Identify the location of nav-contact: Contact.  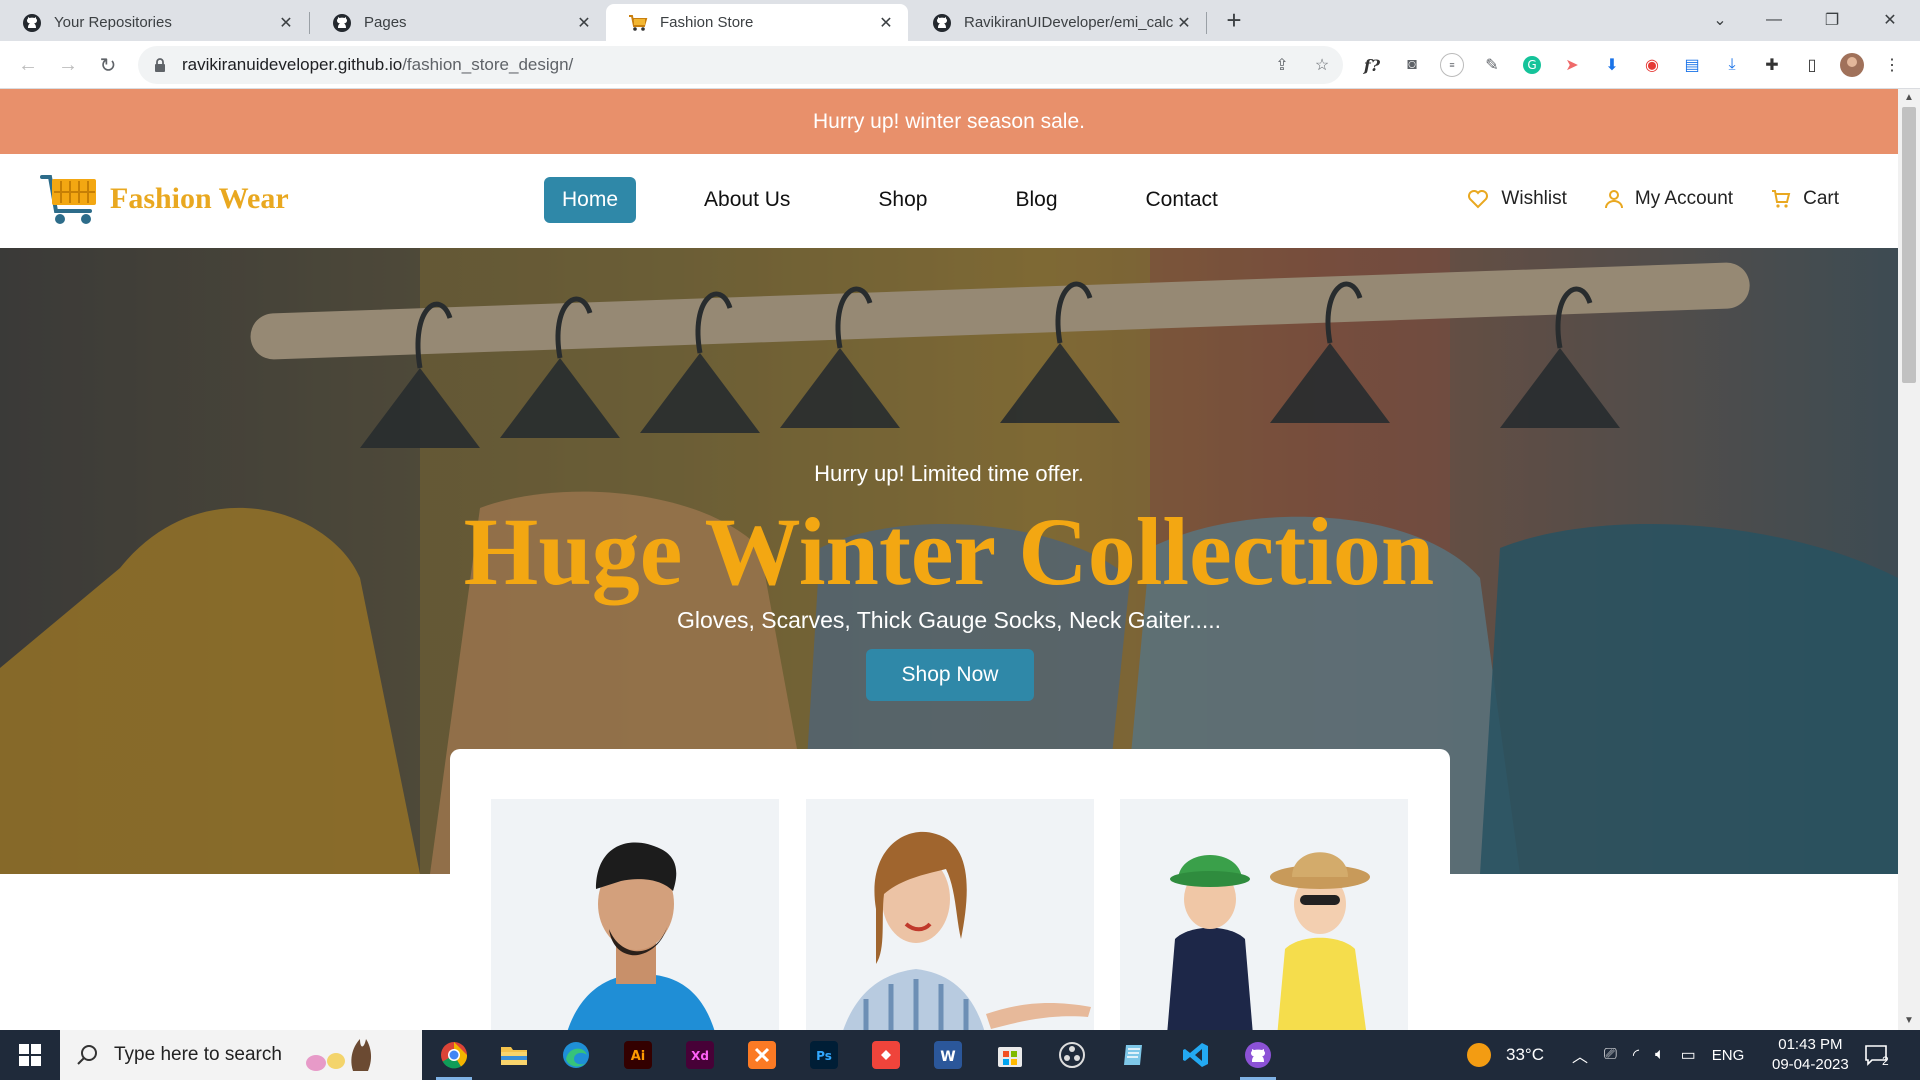
(1182, 200).